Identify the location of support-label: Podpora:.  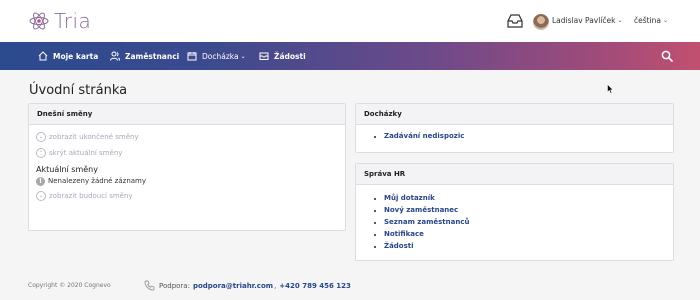
(174, 285).